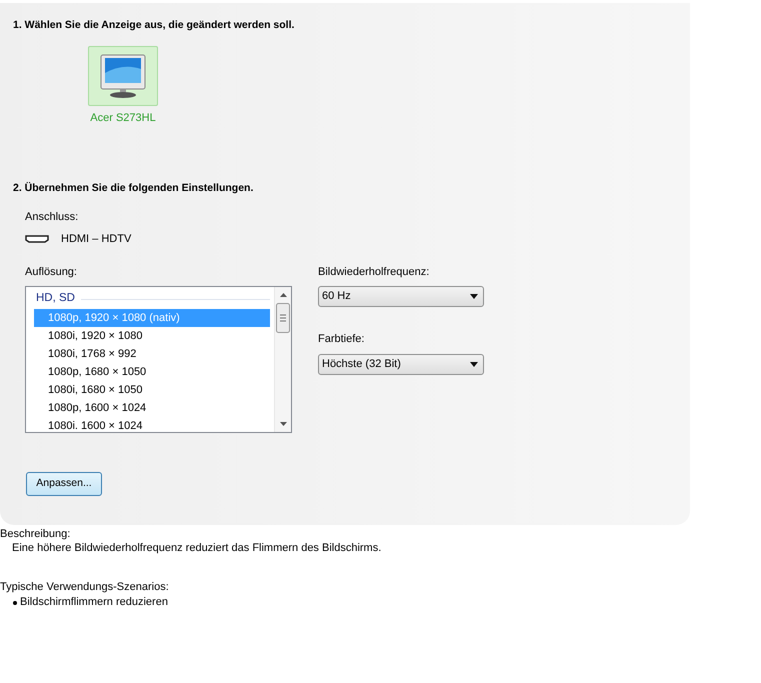  Describe the element at coordinates (85, 587) in the screenshot. I see `scenarios-label: Typische Verwendungs-Szenarios:` at that location.